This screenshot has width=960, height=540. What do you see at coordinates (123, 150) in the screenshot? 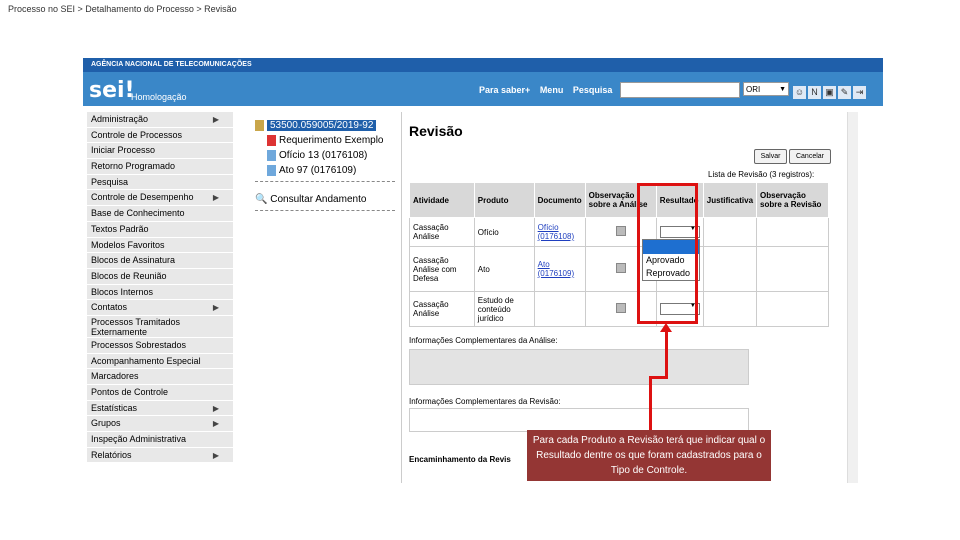
I see `menu-item-label: Iniciar Processo` at bounding box center [123, 150].